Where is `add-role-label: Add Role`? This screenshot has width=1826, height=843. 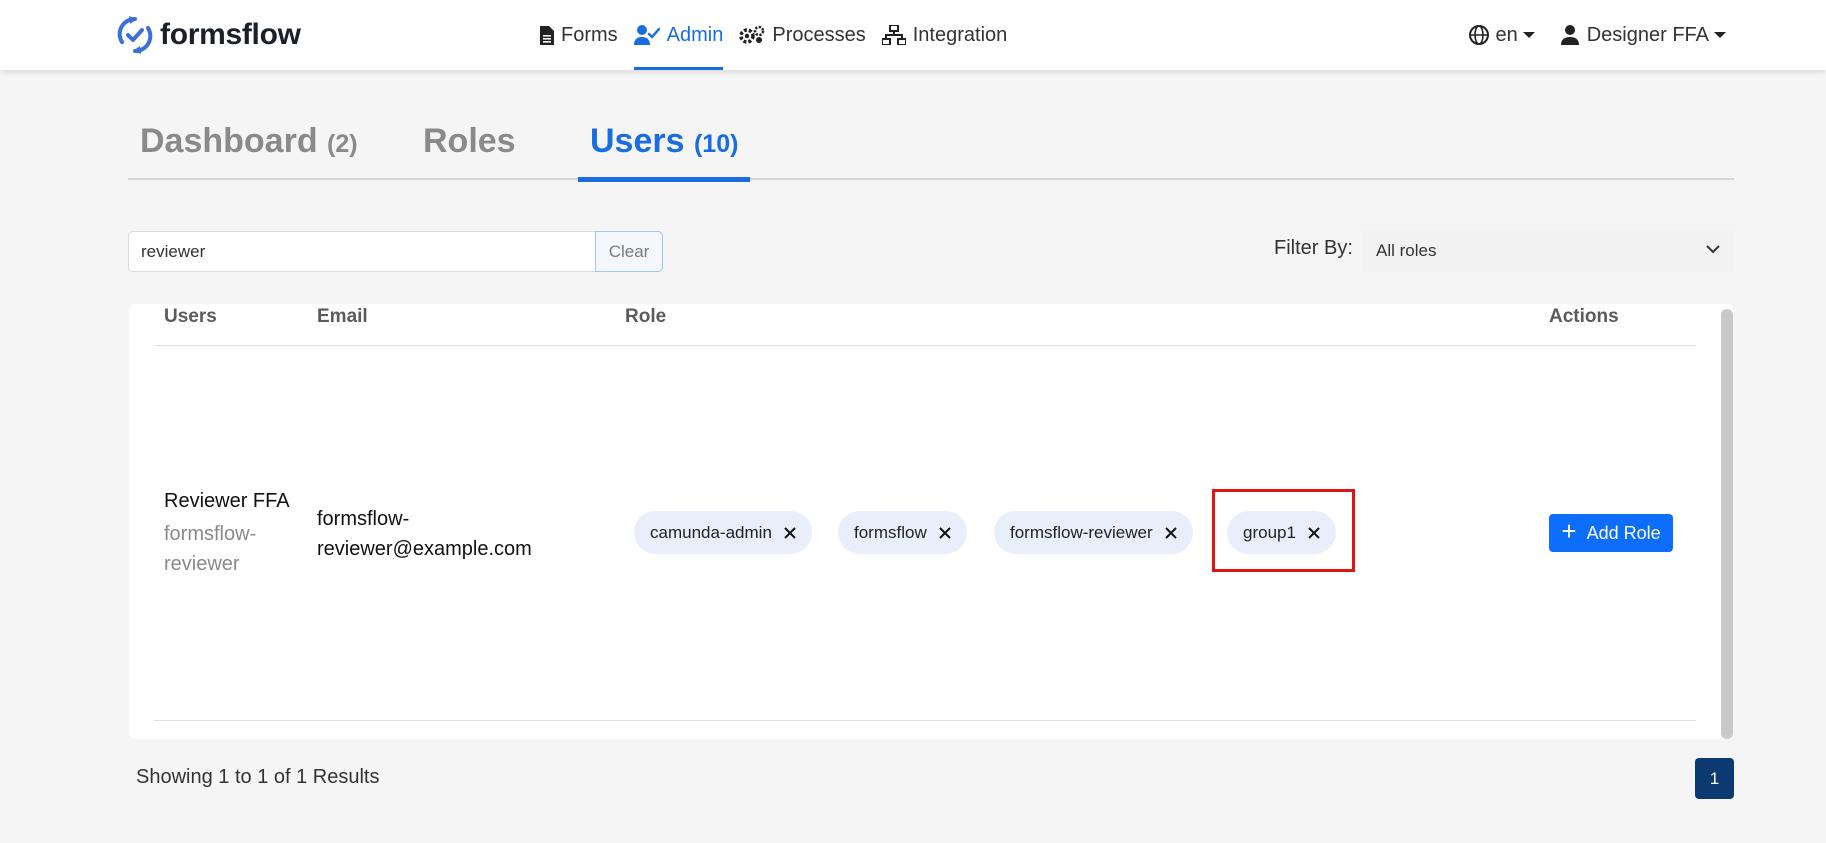
add-role-label: Add Role is located at coordinates (1623, 532).